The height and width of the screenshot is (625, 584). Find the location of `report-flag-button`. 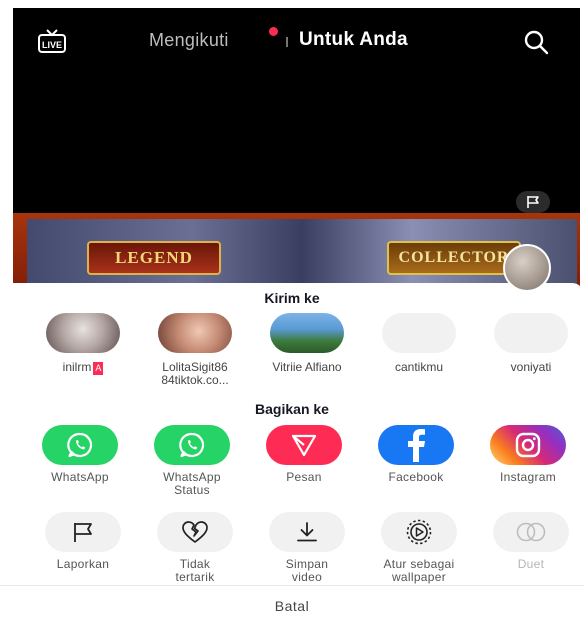

report-flag-button is located at coordinates (533, 202).